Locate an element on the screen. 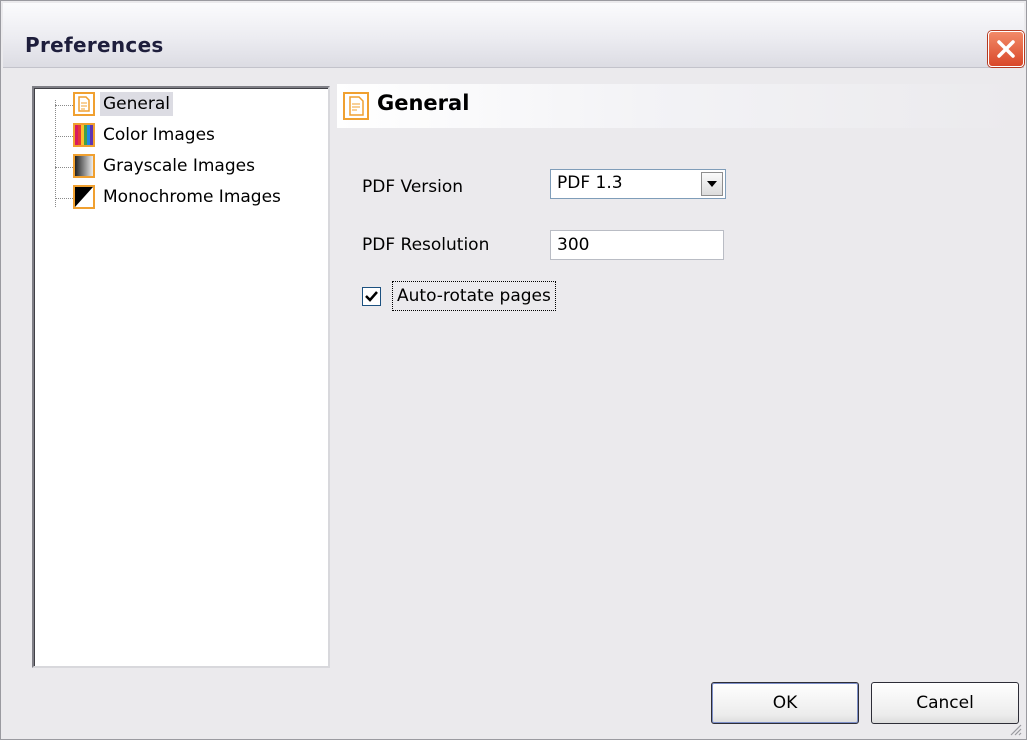 This screenshot has height=742, width=1029. resize-grip is located at coordinates (1015, 728).